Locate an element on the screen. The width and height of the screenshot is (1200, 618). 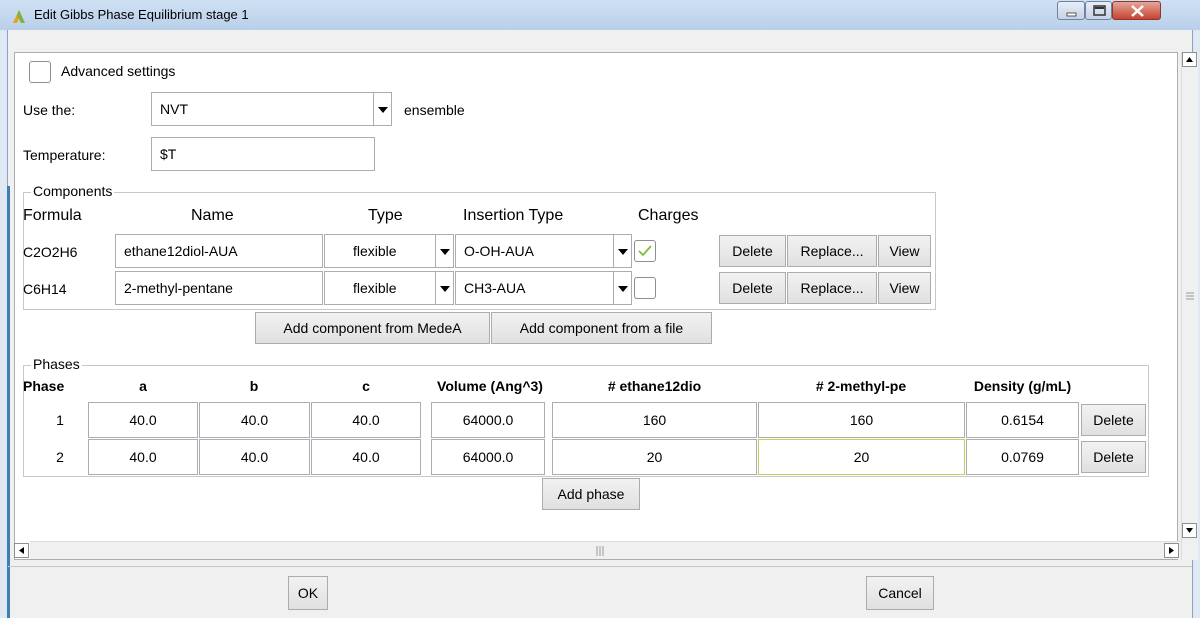
phase-count-1-input: 20 is located at coordinates (654, 457).